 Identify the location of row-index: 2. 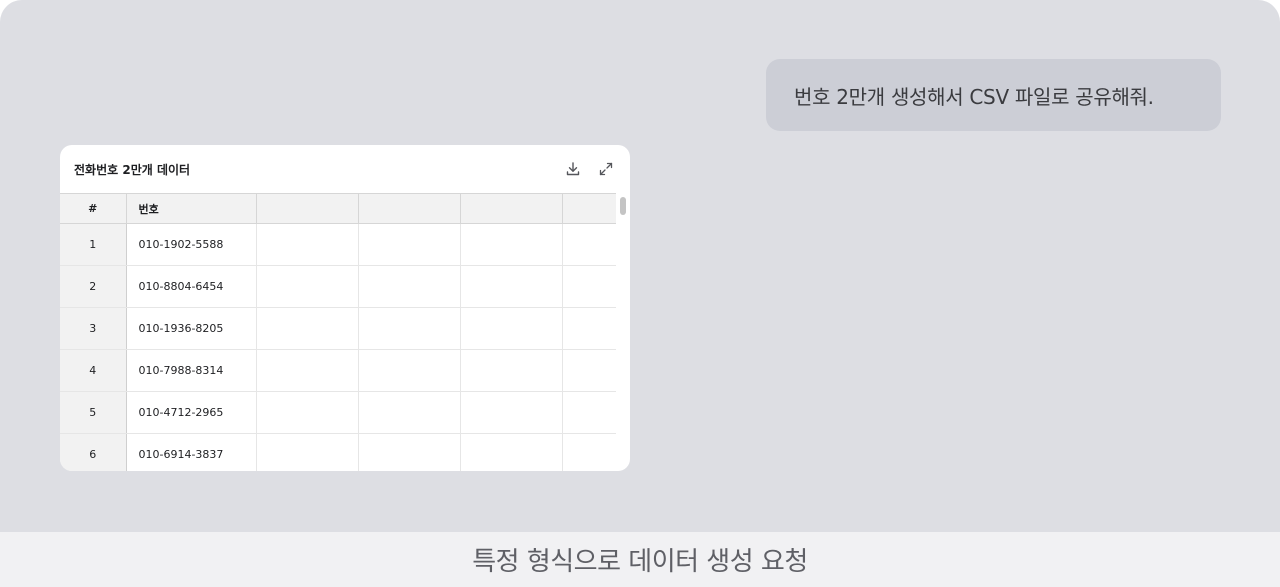
(93, 286).